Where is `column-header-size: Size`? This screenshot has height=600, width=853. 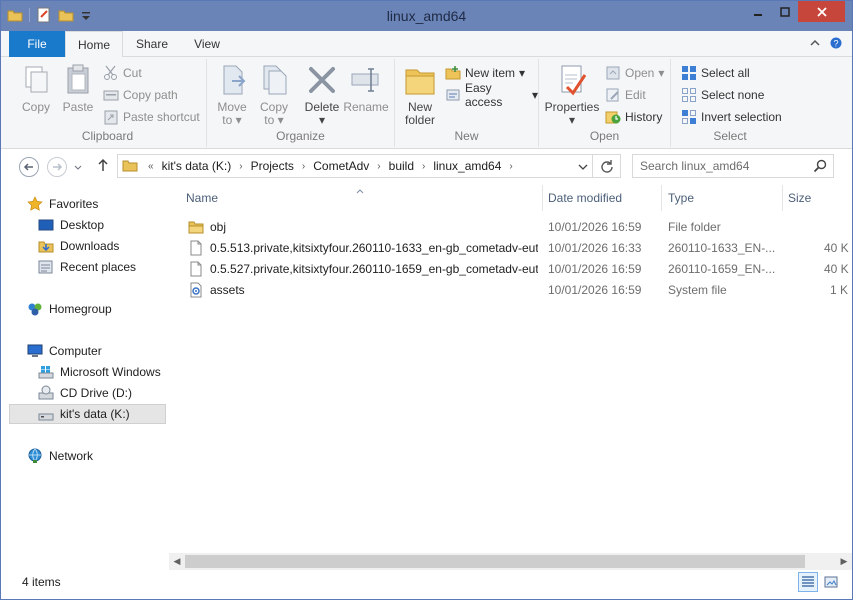 column-header-size: Size is located at coordinates (816, 198).